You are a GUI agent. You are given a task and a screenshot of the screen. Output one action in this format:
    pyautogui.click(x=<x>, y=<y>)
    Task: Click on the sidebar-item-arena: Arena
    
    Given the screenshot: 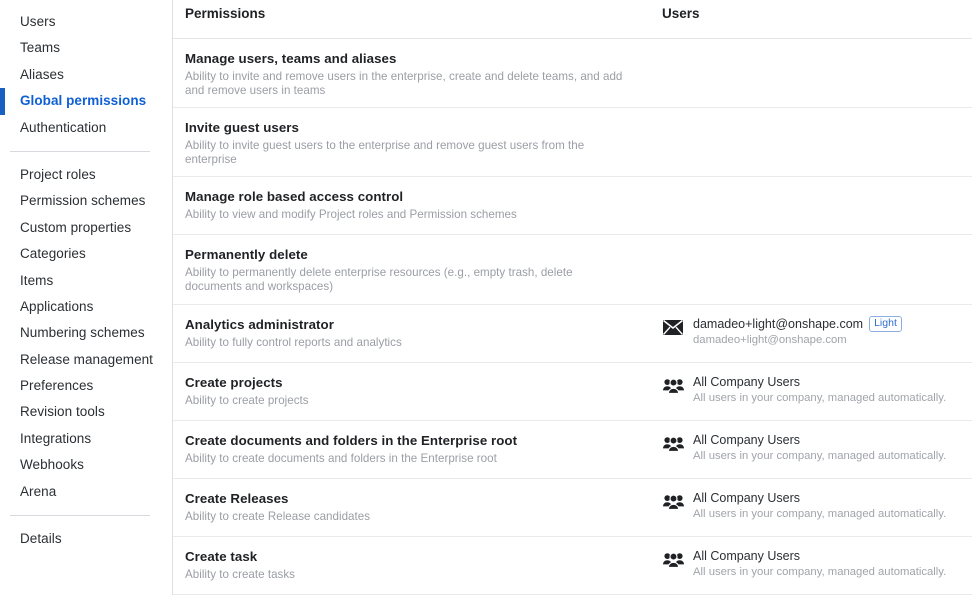 What is the action you would take?
    pyautogui.click(x=86, y=492)
    